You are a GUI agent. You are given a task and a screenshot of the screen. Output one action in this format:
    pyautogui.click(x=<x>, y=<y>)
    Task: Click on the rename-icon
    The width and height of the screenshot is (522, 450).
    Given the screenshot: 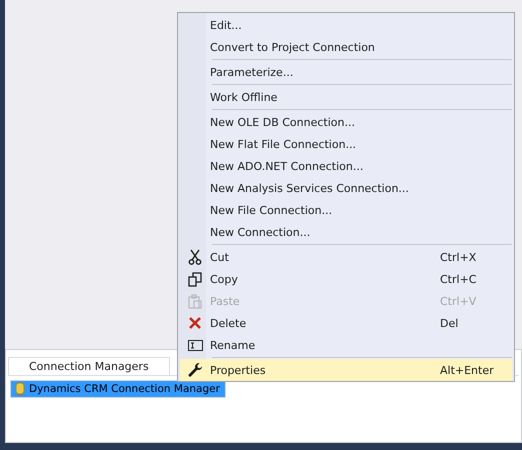 What is the action you would take?
    pyautogui.click(x=195, y=345)
    